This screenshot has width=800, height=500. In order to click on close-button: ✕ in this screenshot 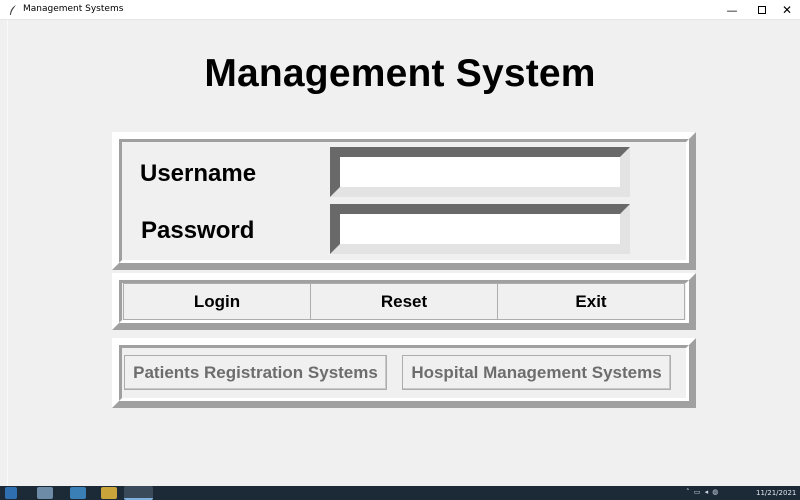, I will do `click(786, 10)`.